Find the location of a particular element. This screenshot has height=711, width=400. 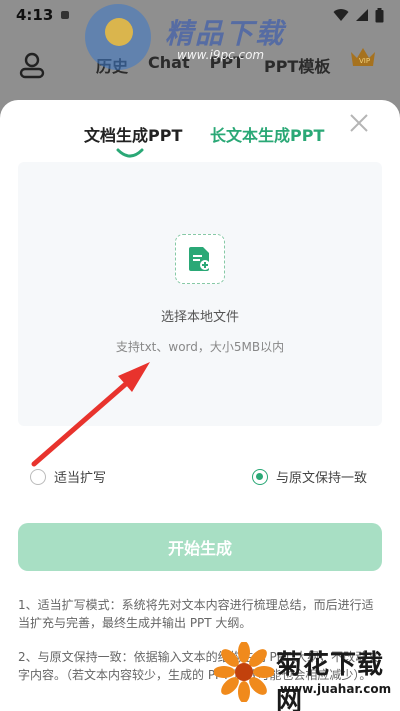

option-keep-original-label: 与原文保持一致 is located at coordinates (322, 478).